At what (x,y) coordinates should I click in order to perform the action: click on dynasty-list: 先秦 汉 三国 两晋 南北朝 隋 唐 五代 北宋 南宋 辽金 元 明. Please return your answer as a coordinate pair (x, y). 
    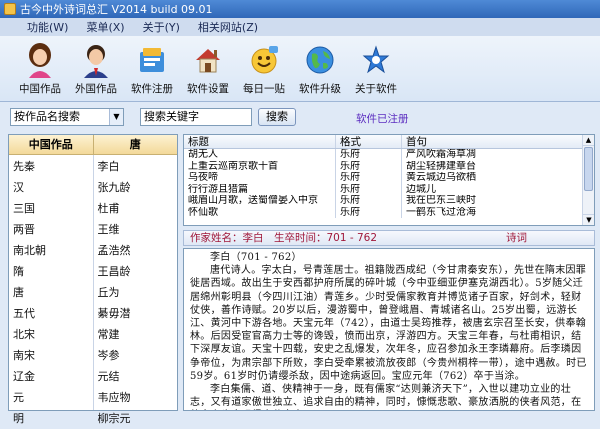
    Looking at the image, I should click on (51, 290).